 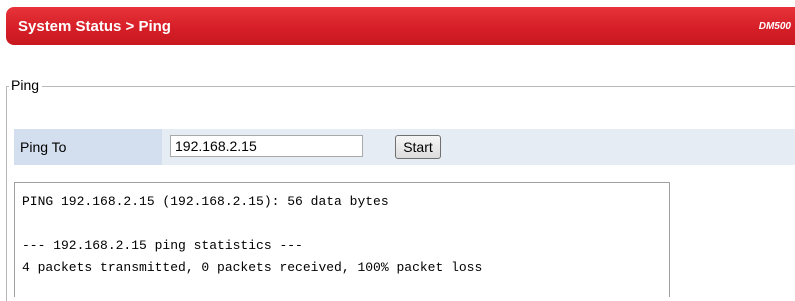 What do you see at coordinates (162, 245) in the screenshot?
I see `output-line: --- 192.168.2.15 ping statistics ---` at bounding box center [162, 245].